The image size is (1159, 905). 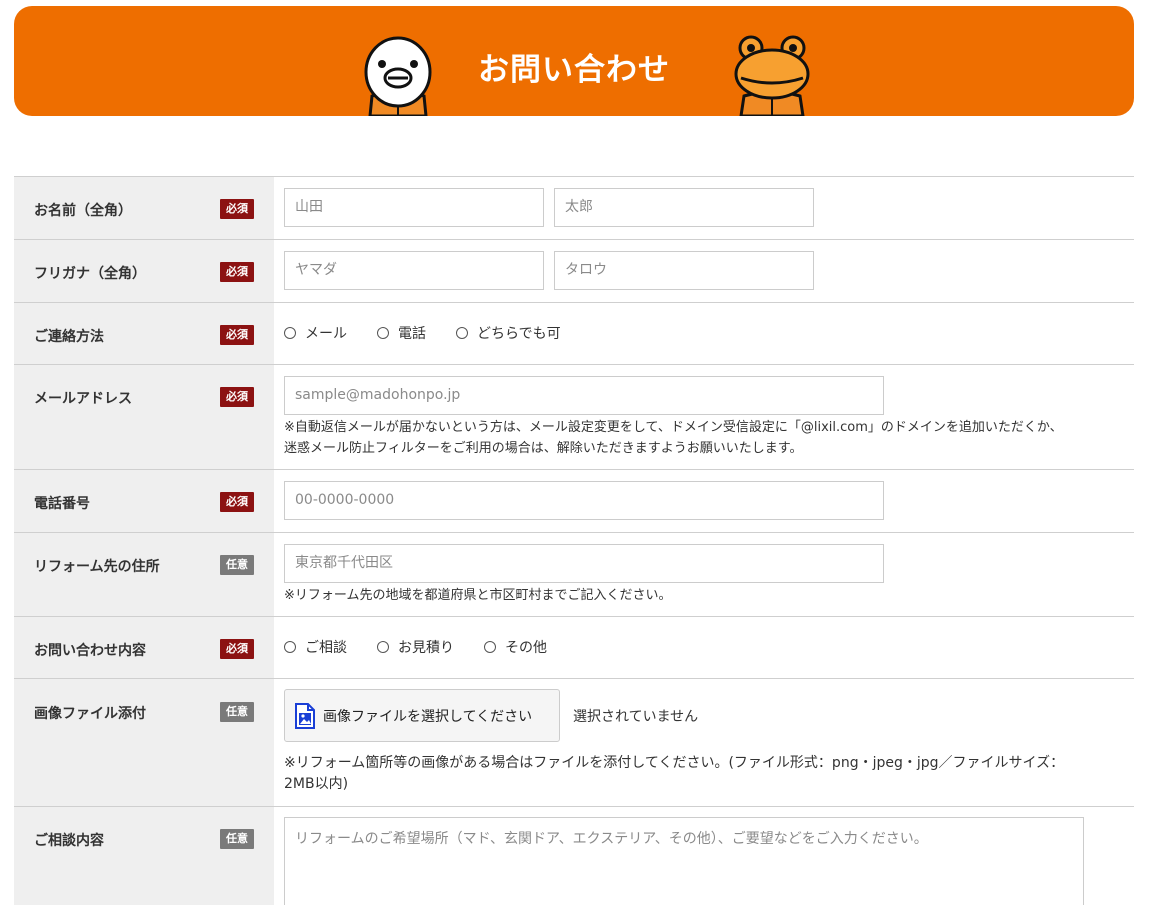 I want to click on label-cell: 電話番号 必須, so click(x=144, y=501).